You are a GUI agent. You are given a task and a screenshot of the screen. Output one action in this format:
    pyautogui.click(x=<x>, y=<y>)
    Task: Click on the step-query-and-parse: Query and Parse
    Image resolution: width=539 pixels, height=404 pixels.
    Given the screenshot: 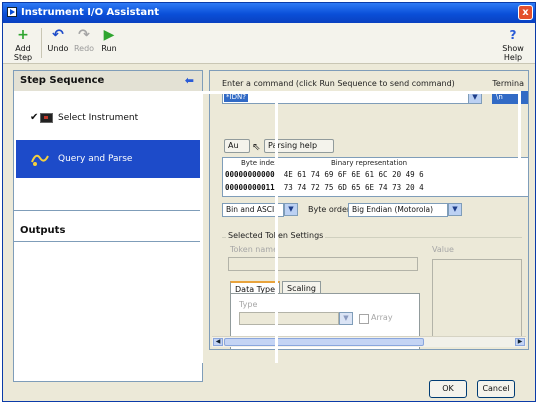 What is the action you would take?
    pyautogui.click(x=108, y=159)
    